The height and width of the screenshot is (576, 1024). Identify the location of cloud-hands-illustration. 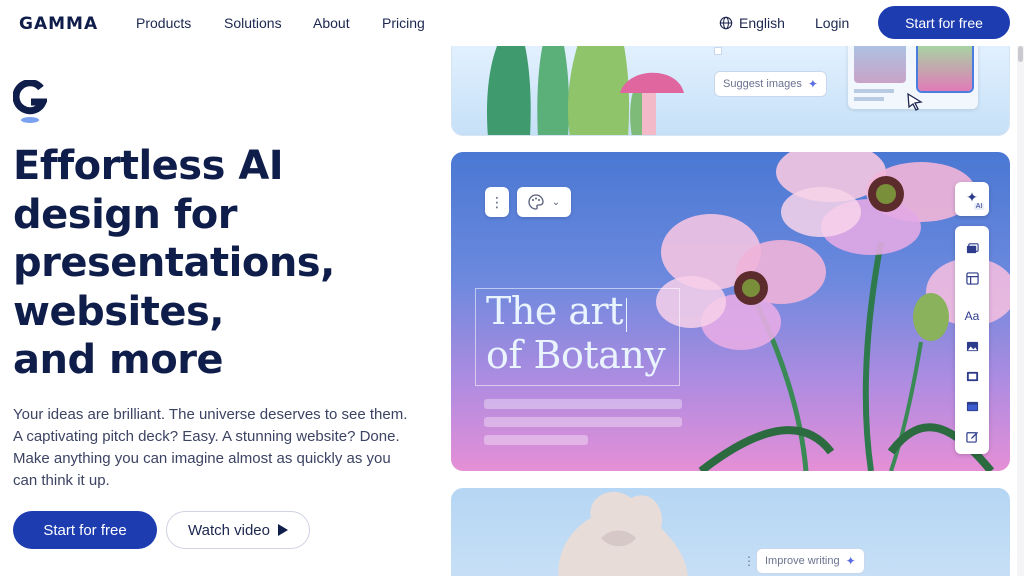
(623, 534).